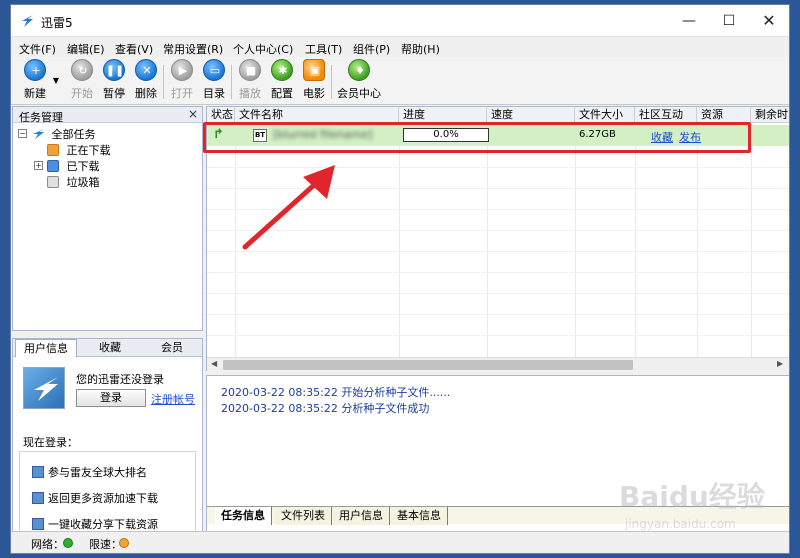 This screenshot has width=800, height=558. Describe the element at coordinates (250, 70) in the screenshot. I see `play-icon: ■` at that location.